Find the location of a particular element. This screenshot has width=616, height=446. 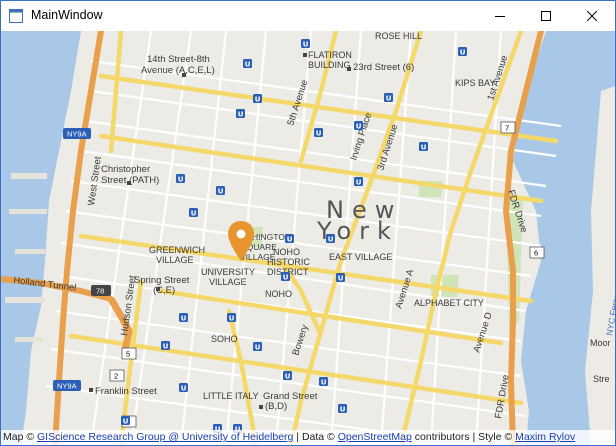

shield-7-label: 7 is located at coordinates (507, 128).